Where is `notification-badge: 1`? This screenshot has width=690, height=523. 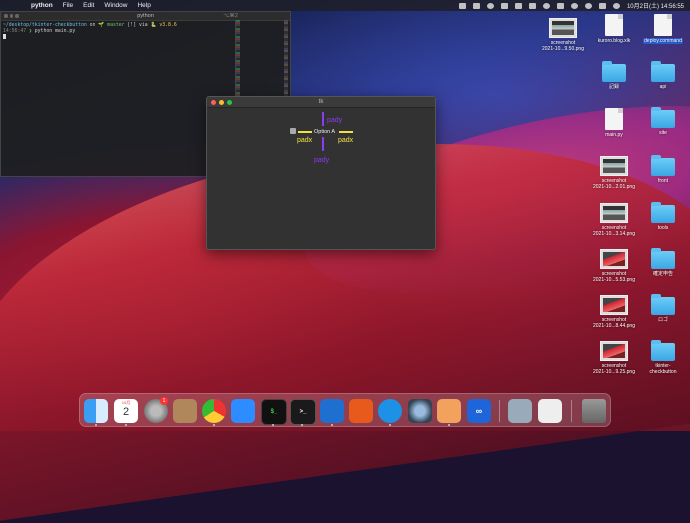
notification-badge: 1 is located at coordinates (164, 401).